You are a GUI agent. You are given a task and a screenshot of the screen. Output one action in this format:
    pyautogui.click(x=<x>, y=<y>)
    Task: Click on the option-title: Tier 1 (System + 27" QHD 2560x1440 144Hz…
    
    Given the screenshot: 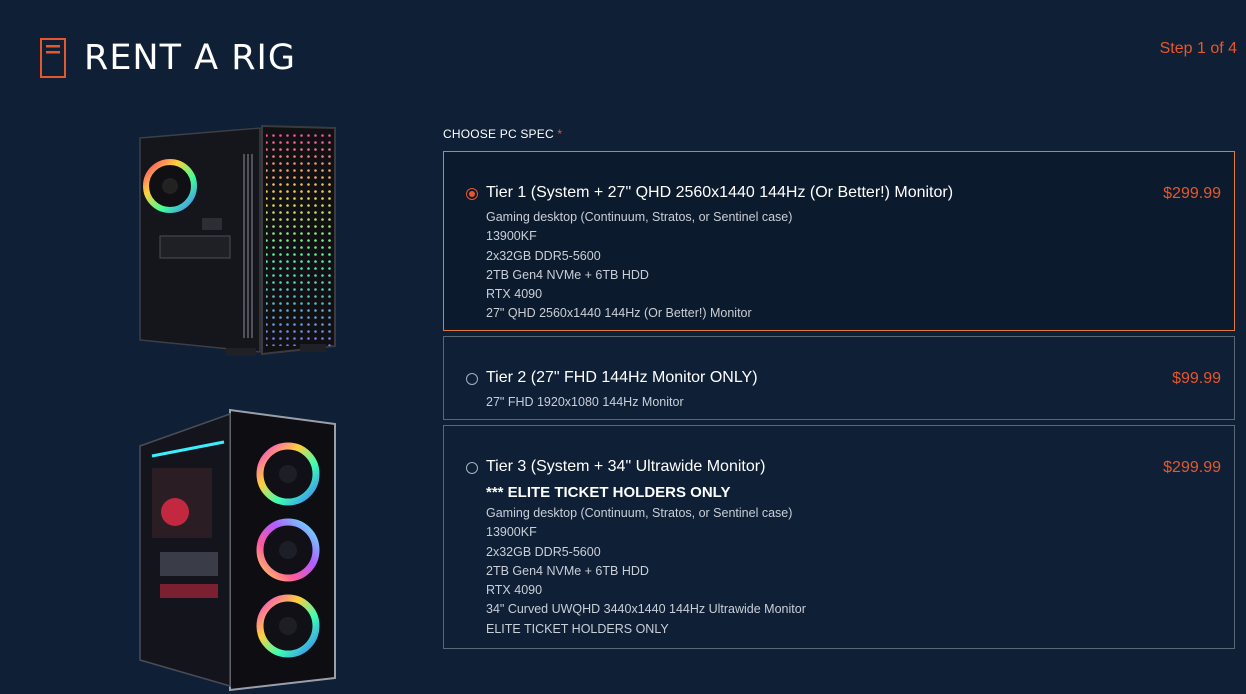 What is the action you would take?
    pyautogui.click(x=720, y=192)
    